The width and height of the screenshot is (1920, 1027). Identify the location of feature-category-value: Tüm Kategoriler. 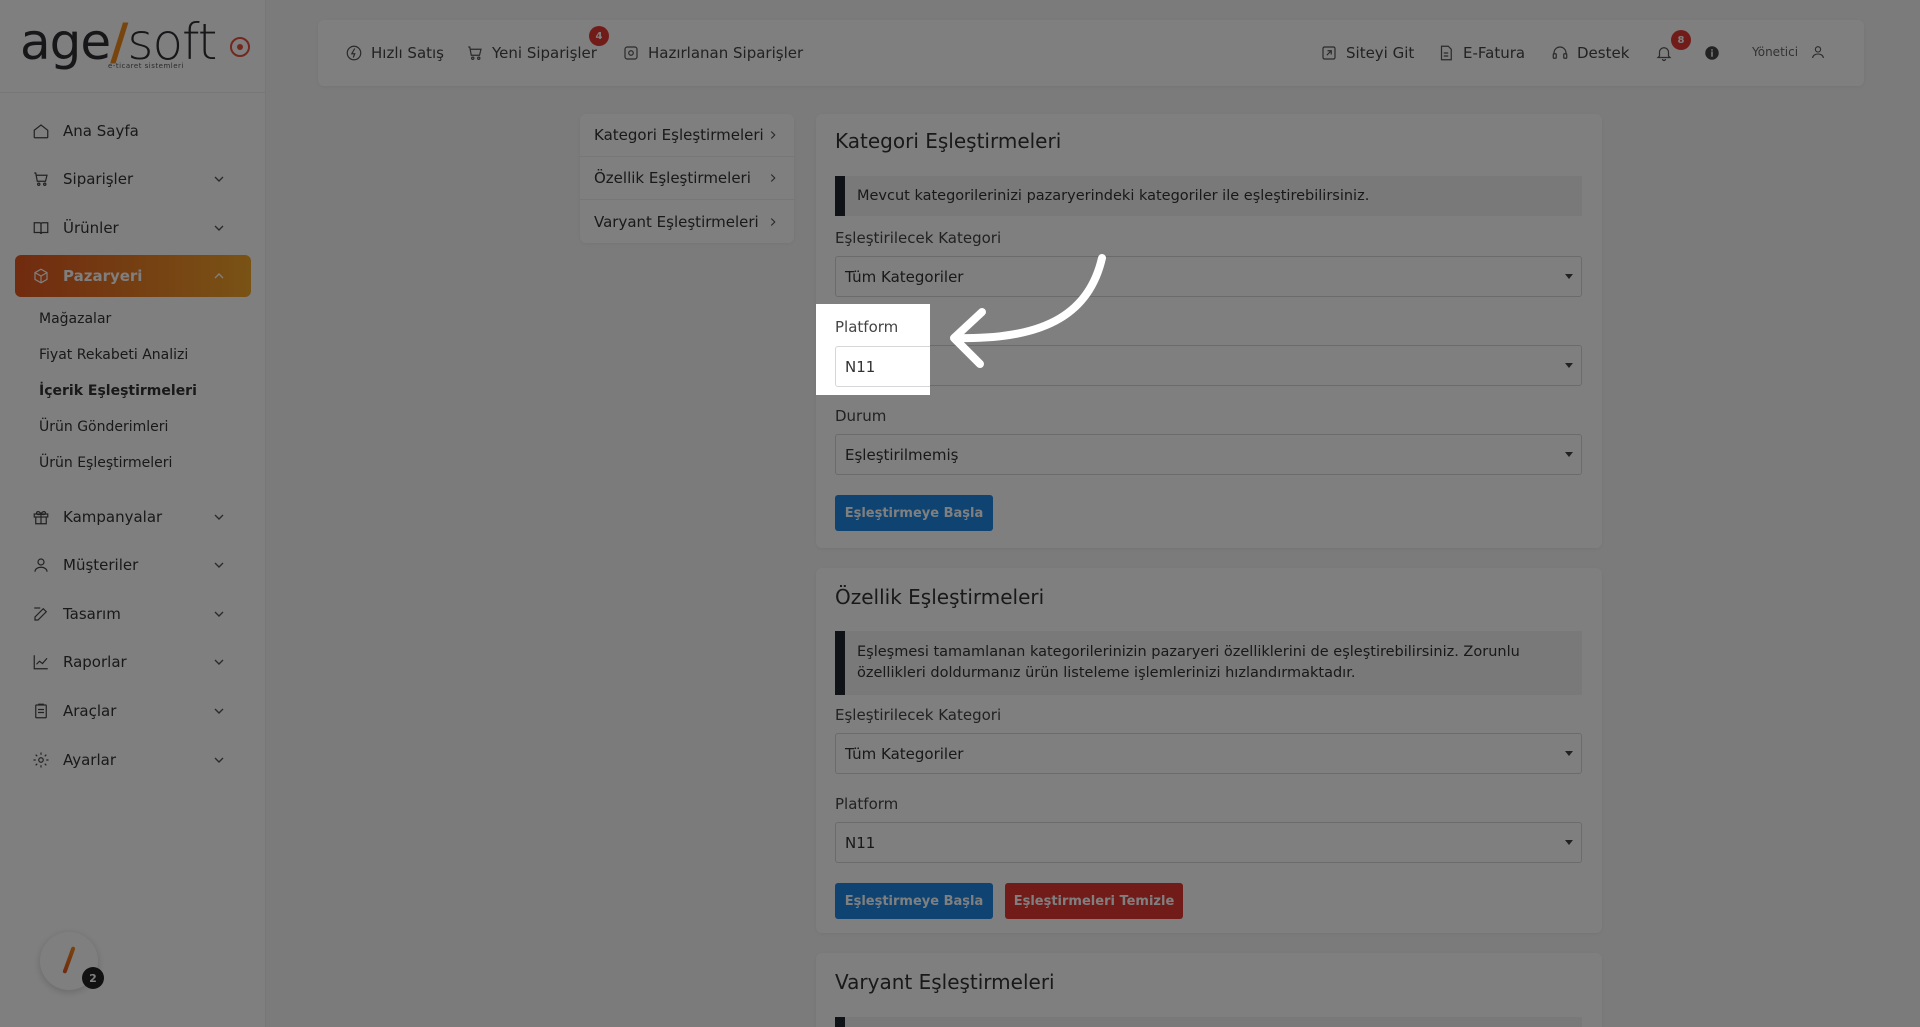
(904, 753).